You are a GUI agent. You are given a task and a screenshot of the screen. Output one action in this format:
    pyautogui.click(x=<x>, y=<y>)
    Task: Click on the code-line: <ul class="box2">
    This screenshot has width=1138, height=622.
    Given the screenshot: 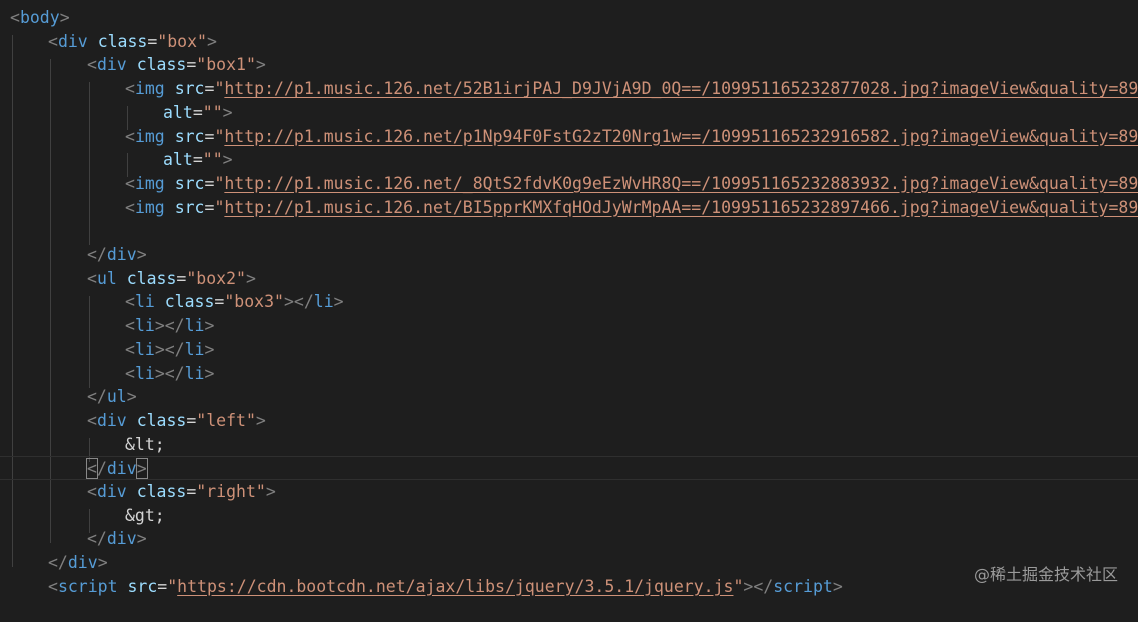 What is the action you would take?
    pyautogui.click(x=569, y=279)
    